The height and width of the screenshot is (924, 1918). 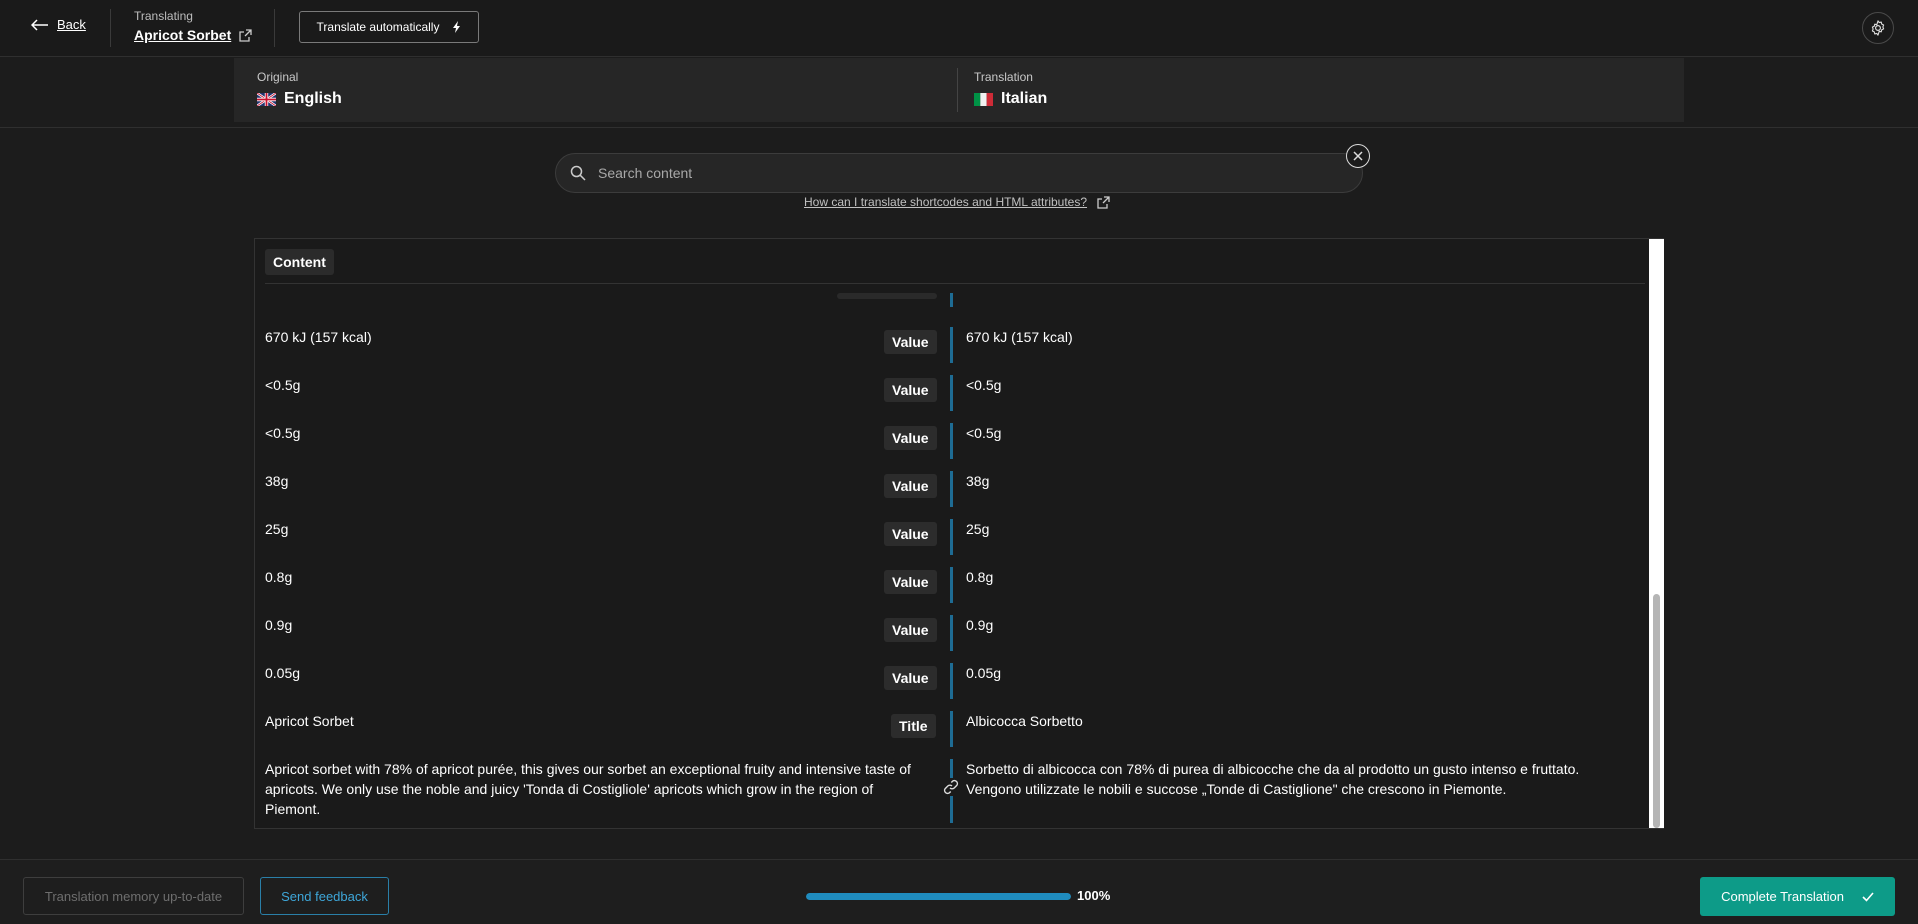 What do you see at coordinates (324, 896) in the screenshot?
I see `send-feedback-button: Send feedback` at bounding box center [324, 896].